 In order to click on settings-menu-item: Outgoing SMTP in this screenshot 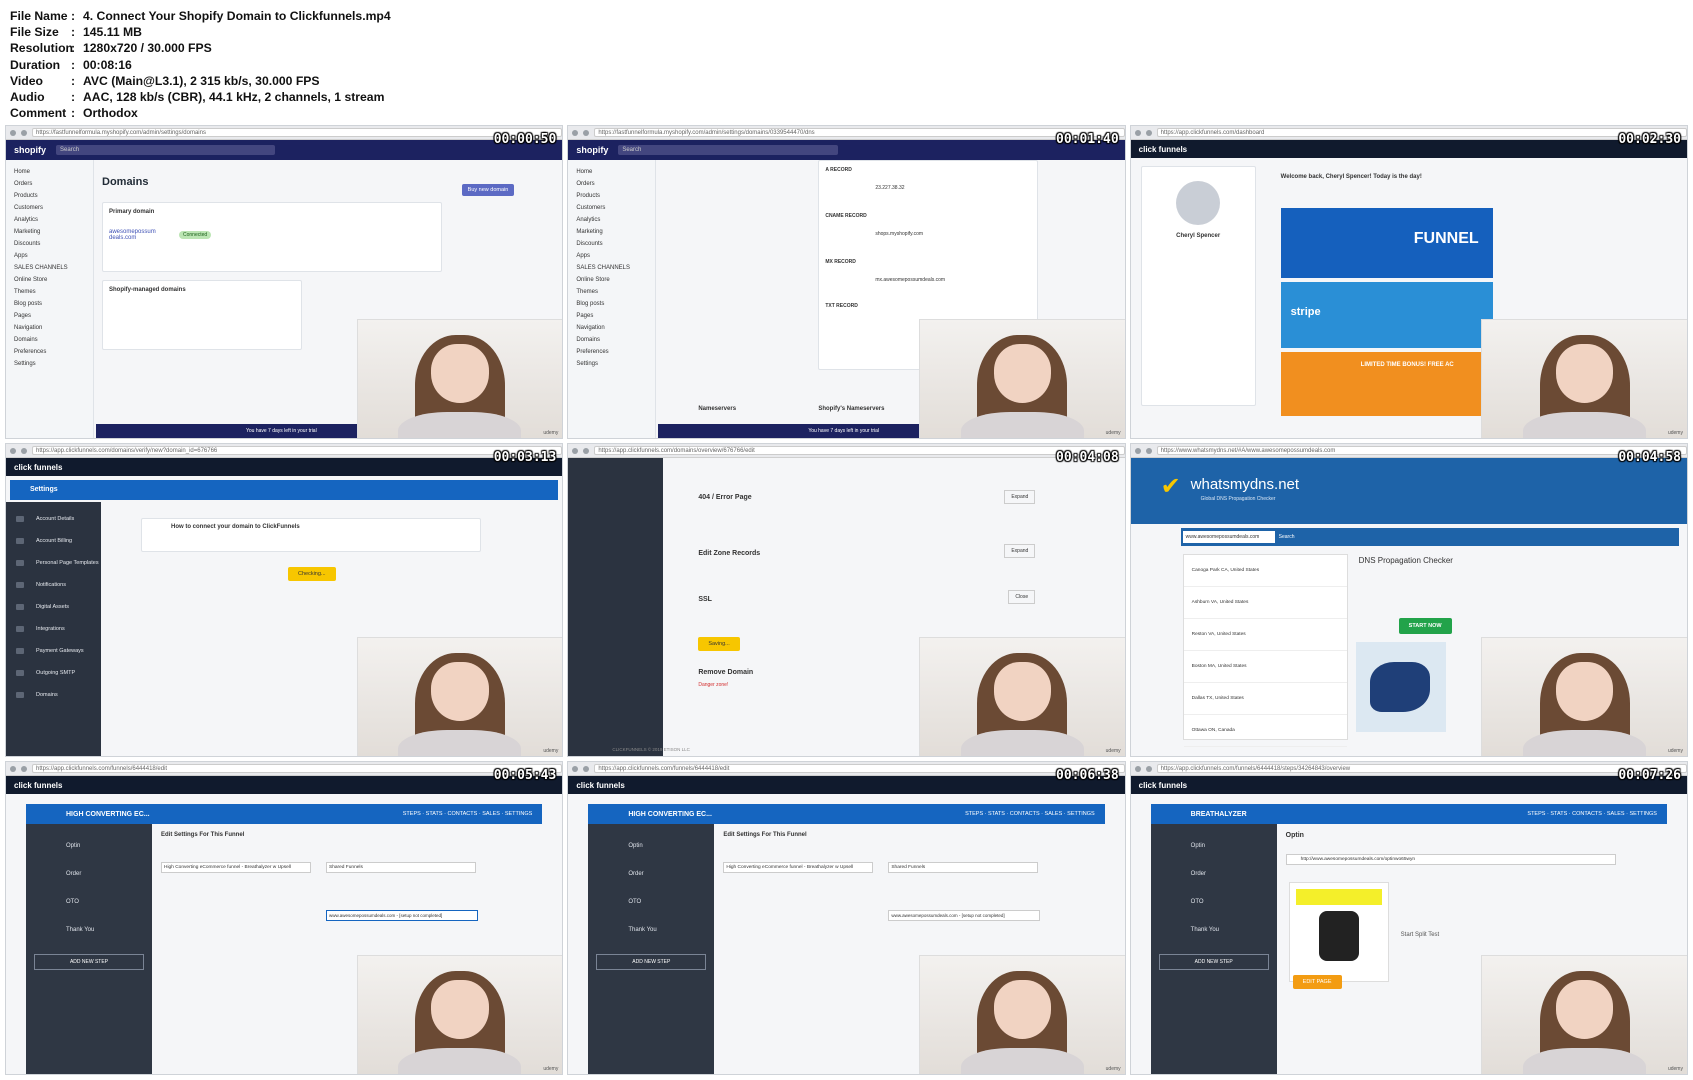, I will do `click(53, 673)`.